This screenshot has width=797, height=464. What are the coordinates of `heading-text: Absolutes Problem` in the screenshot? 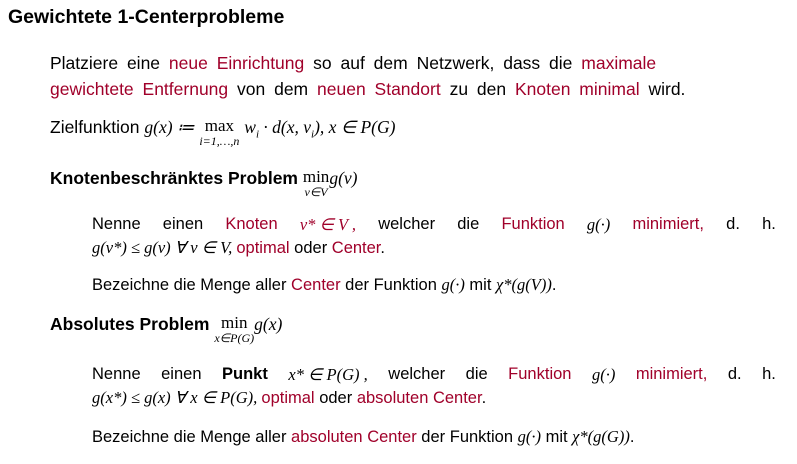 It's located at (130, 324).